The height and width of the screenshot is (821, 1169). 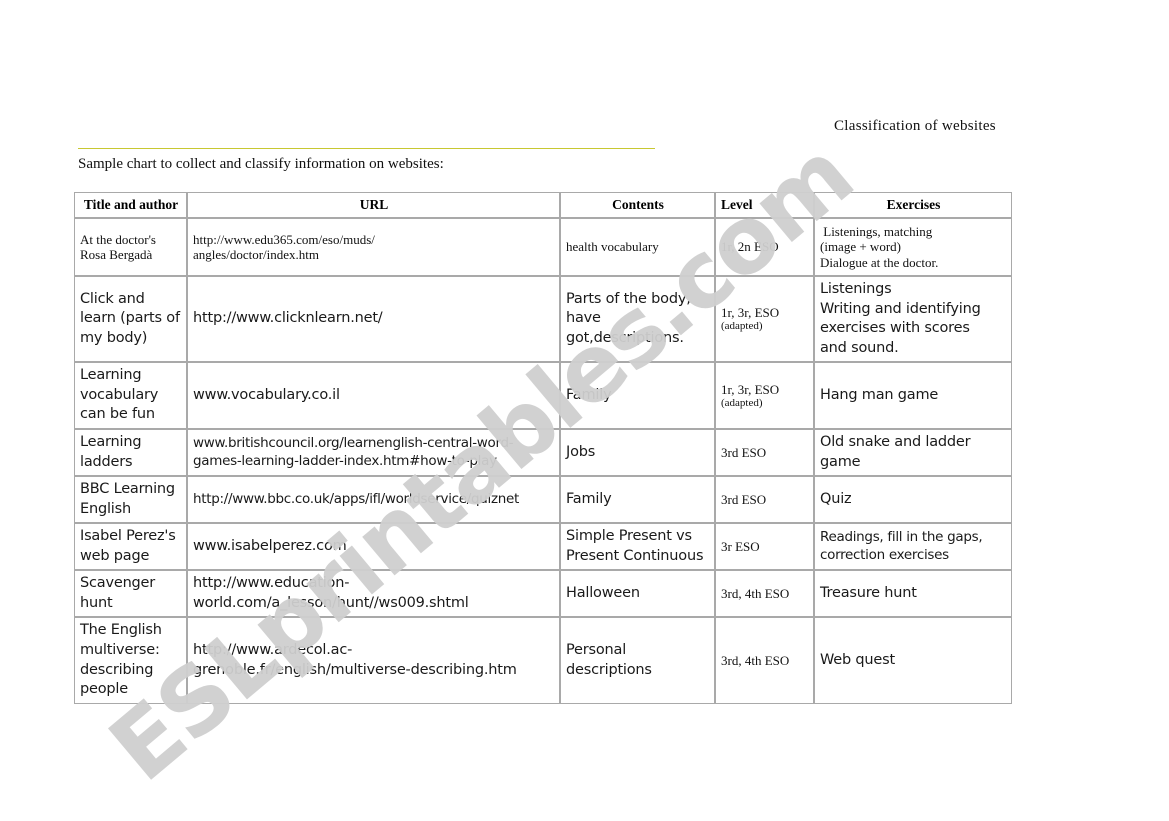 What do you see at coordinates (764, 247) in the screenshot?
I see `cell-level: 1r, 2n ESO` at bounding box center [764, 247].